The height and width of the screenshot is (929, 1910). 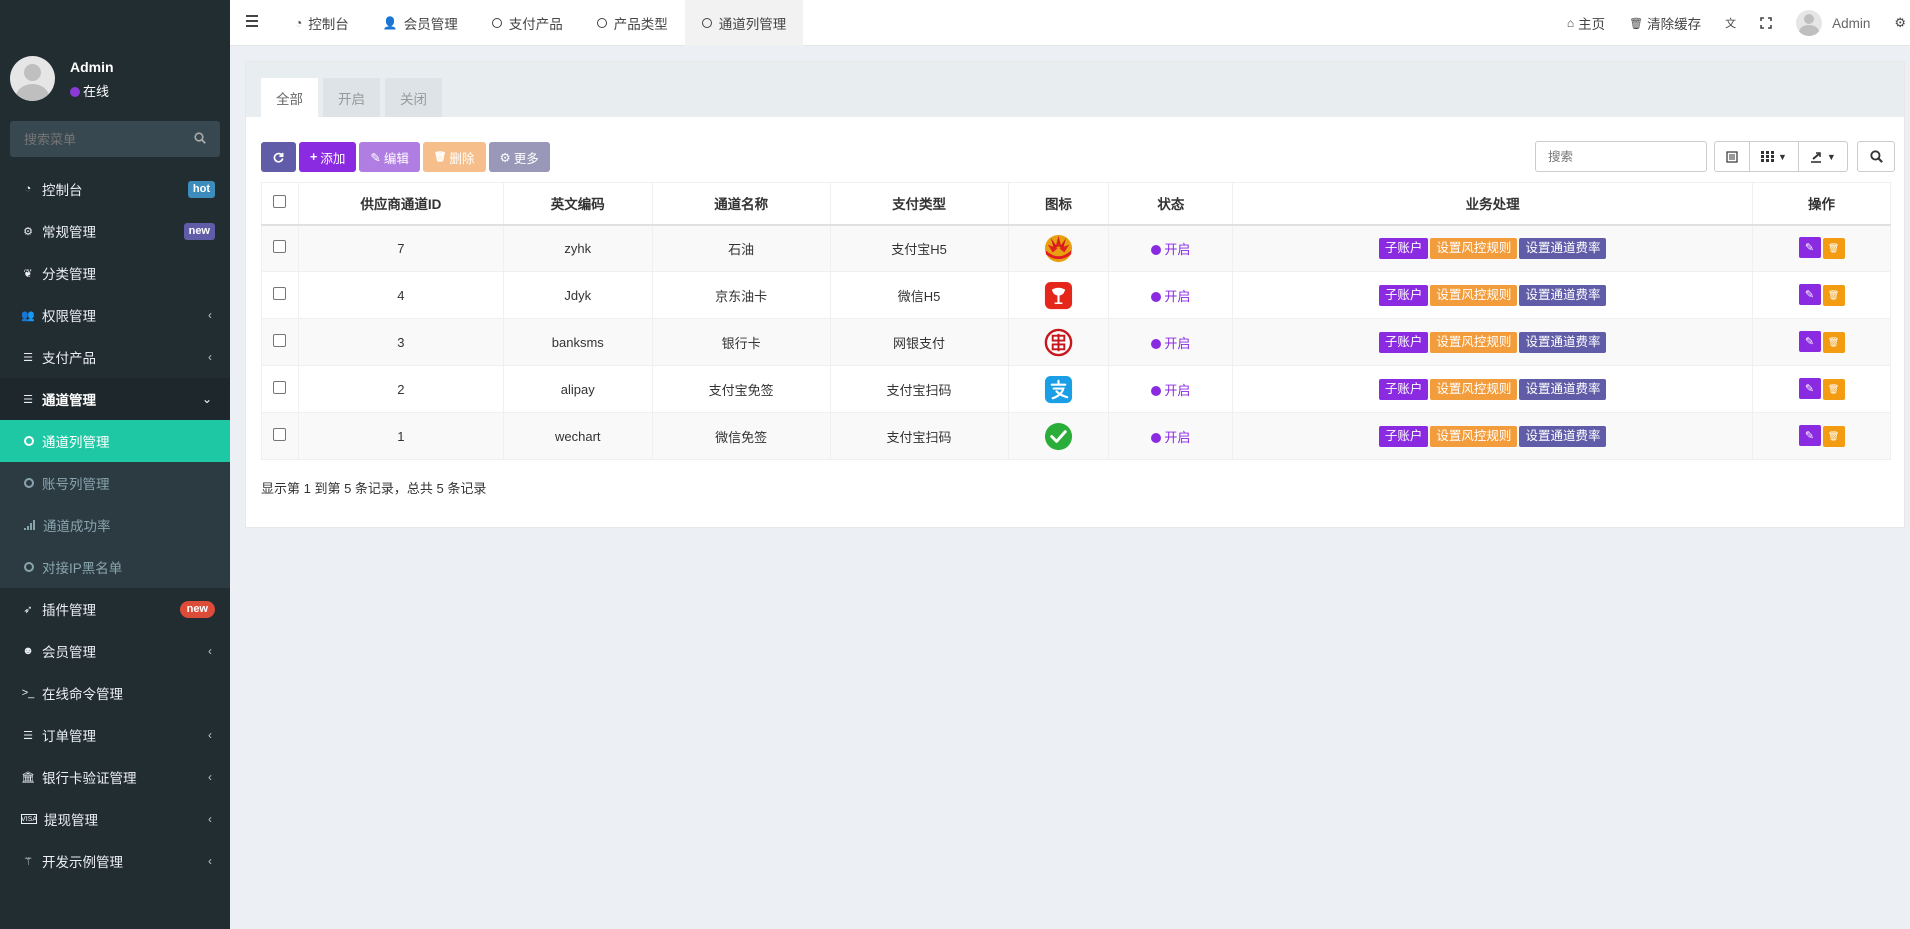 What do you see at coordinates (389, 157) in the screenshot?
I see `edit-button: ✎ 编辑` at bounding box center [389, 157].